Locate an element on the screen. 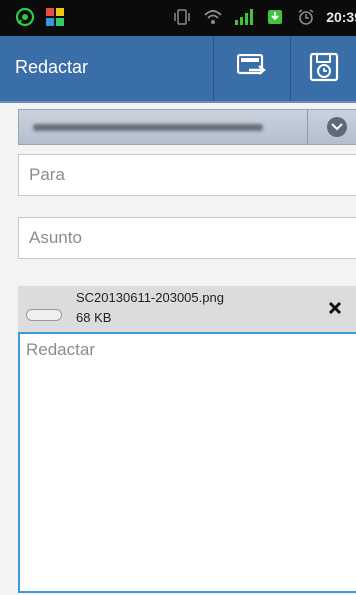 The width and height of the screenshot is (356, 595). subject-field is located at coordinates (187, 238).